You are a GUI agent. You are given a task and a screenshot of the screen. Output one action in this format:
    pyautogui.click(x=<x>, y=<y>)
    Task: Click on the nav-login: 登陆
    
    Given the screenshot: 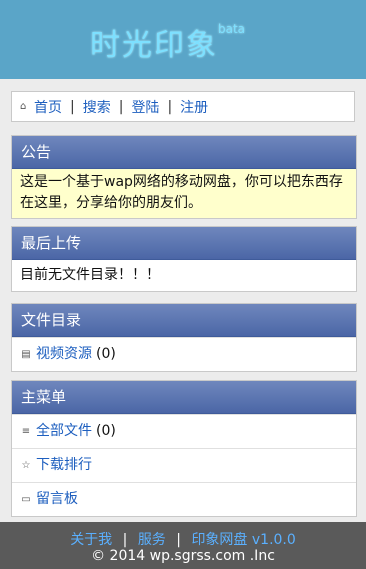 What is the action you would take?
    pyautogui.click(x=145, y=107)
    